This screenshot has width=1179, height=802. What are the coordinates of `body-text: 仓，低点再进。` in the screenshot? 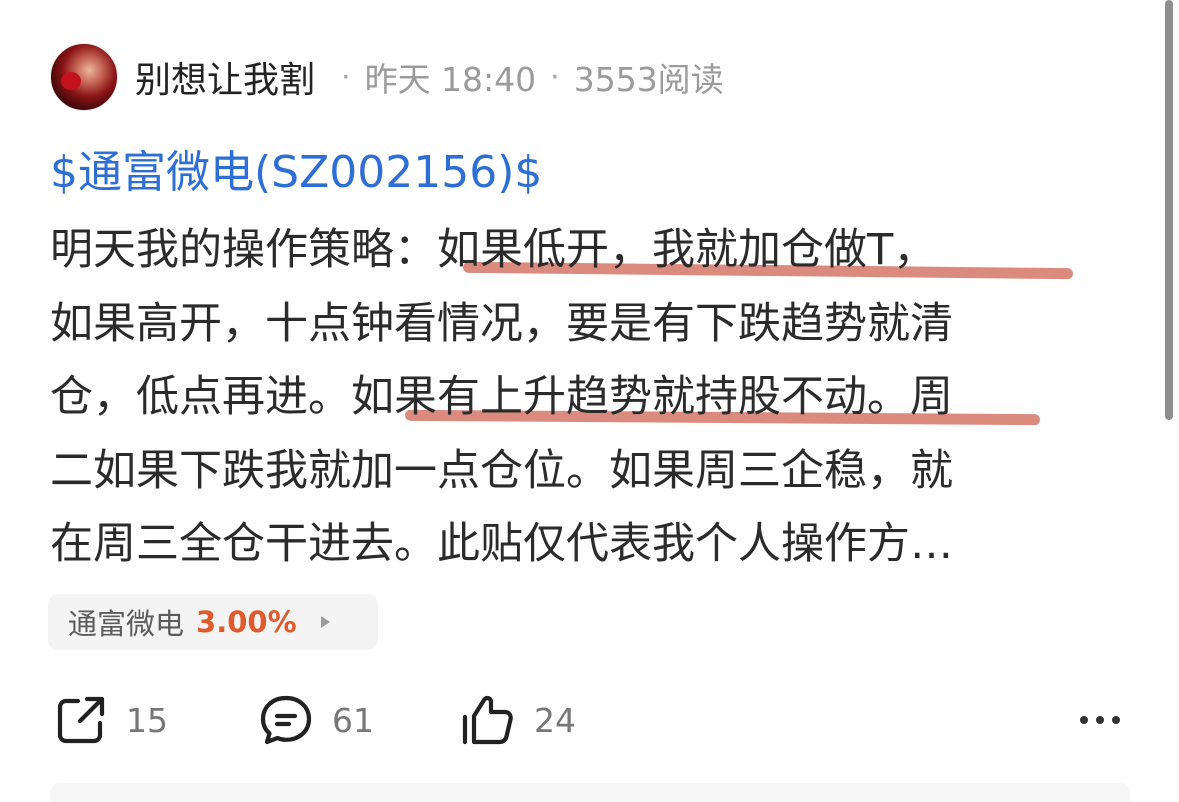 It's located at (200, 397).